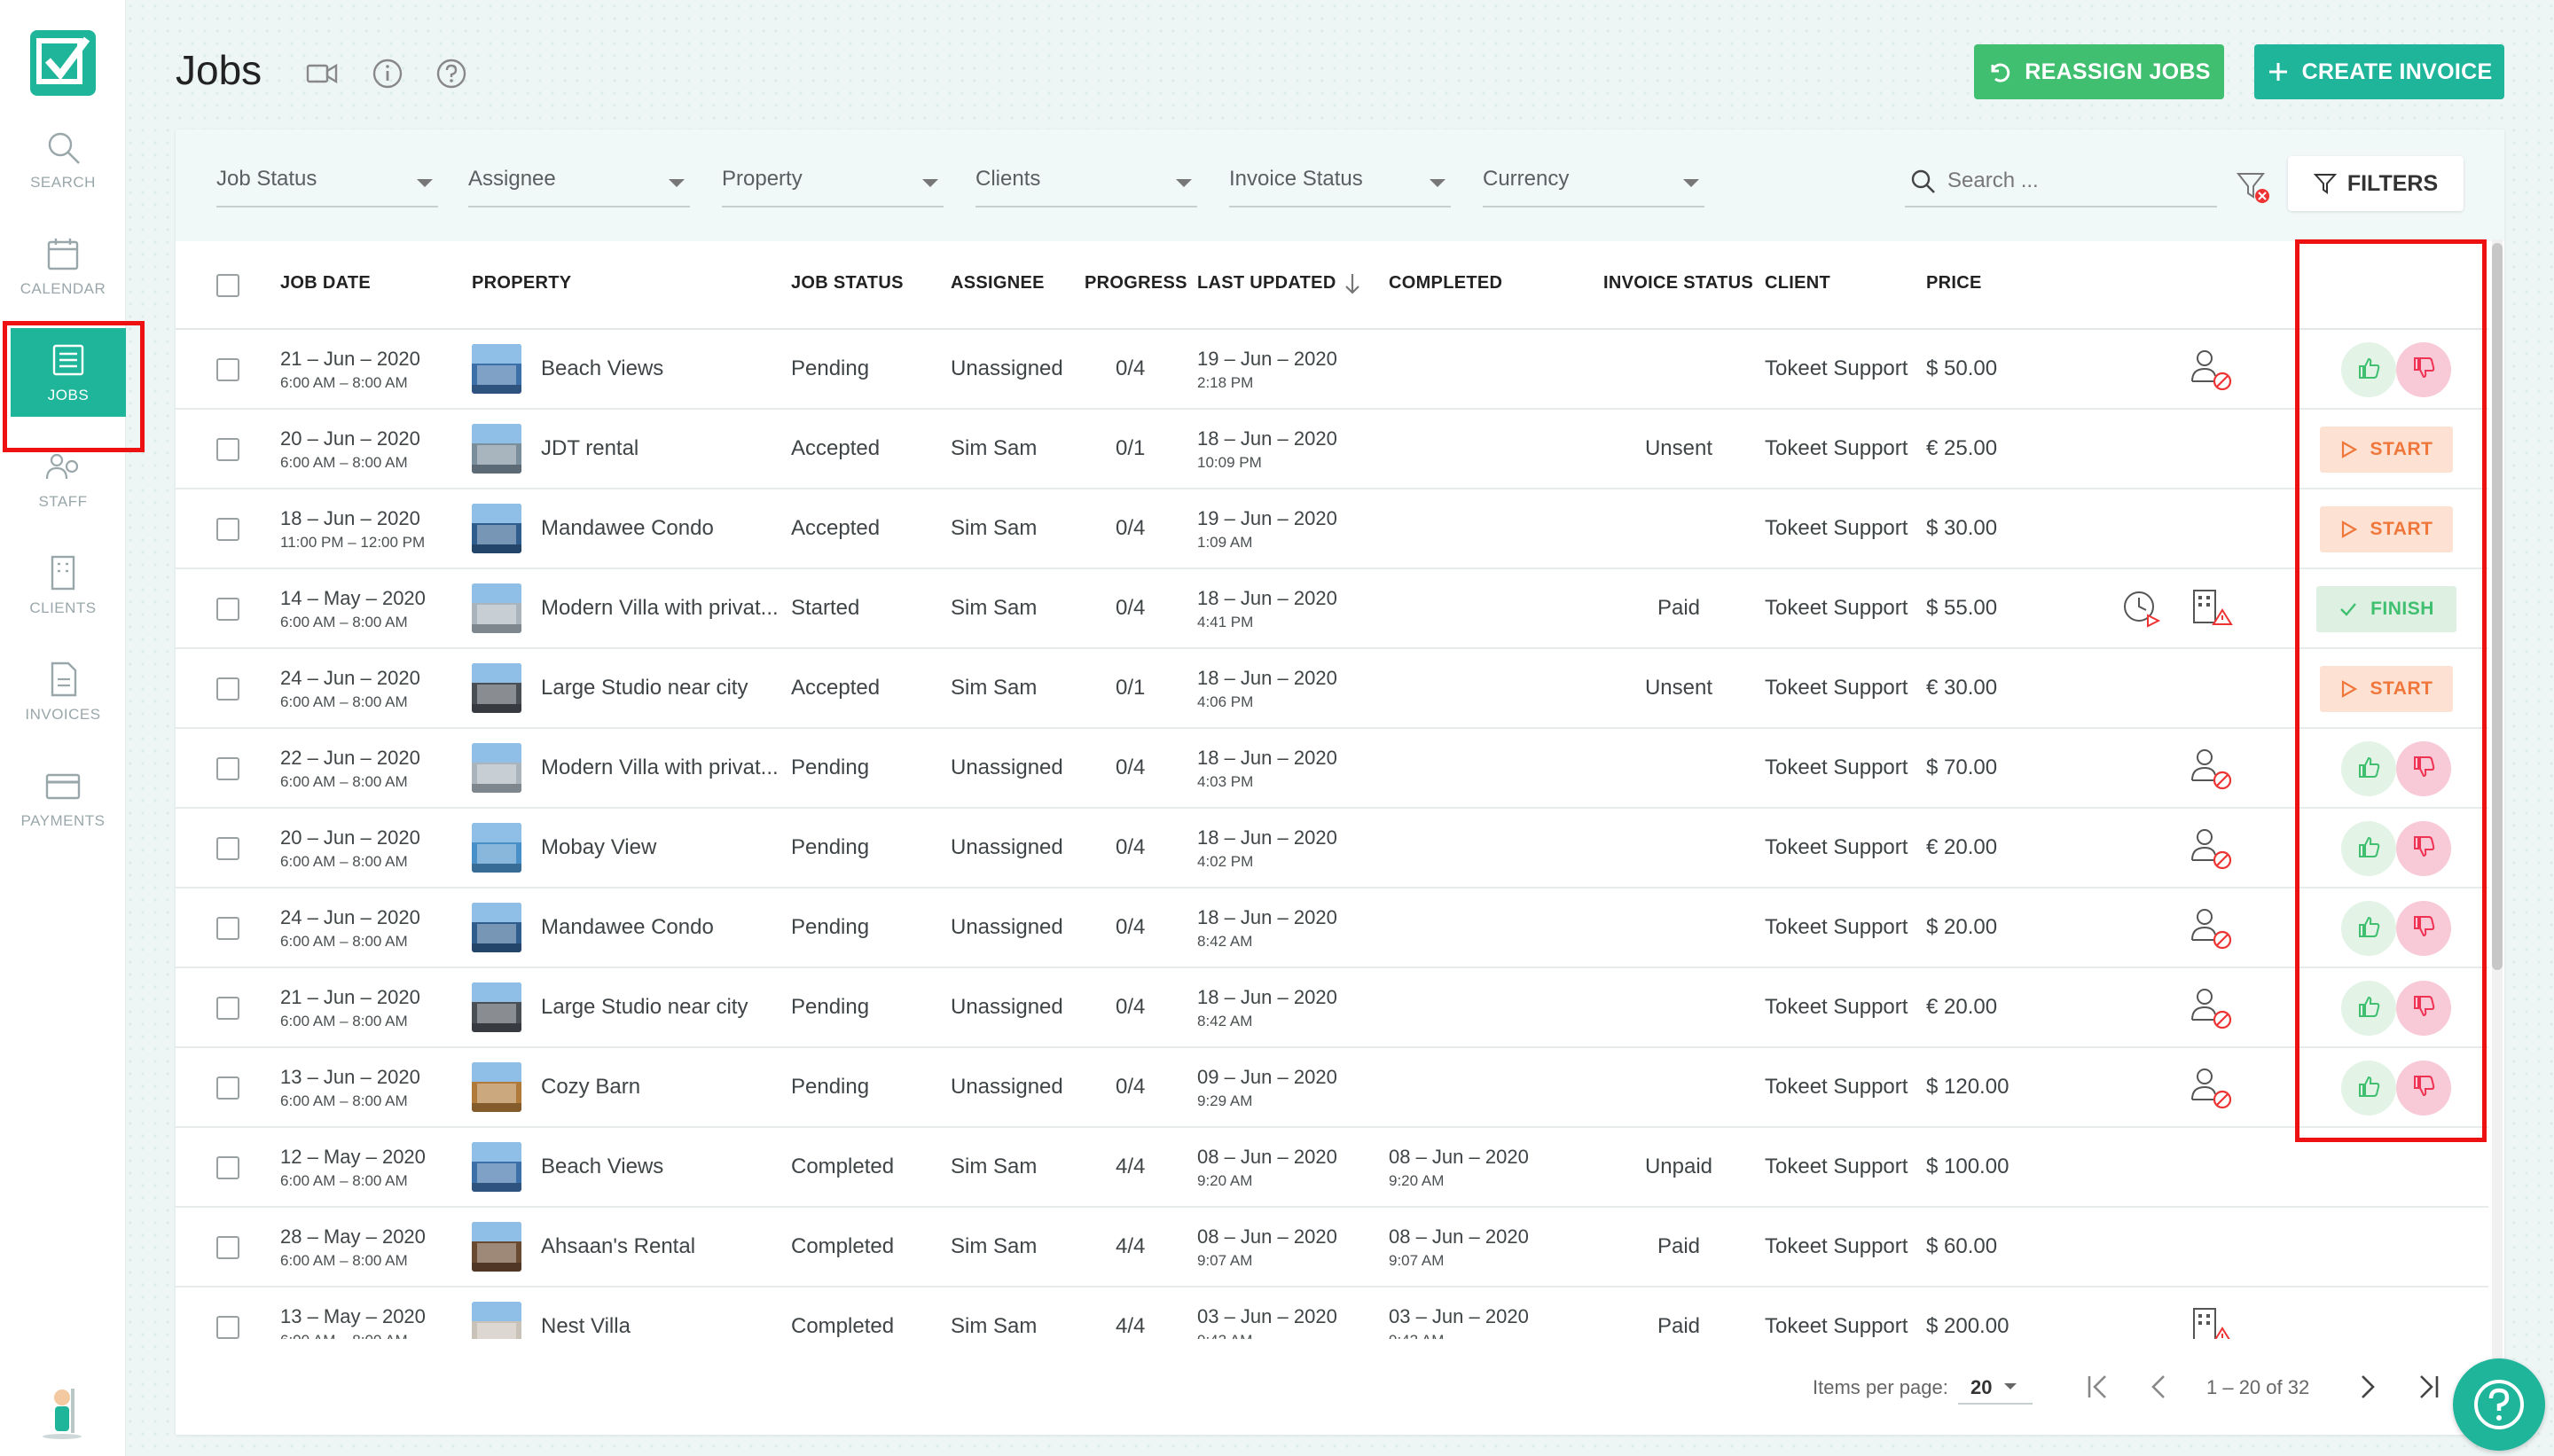  I want to click on filters-button: FILTERS, so click(2376, 183).